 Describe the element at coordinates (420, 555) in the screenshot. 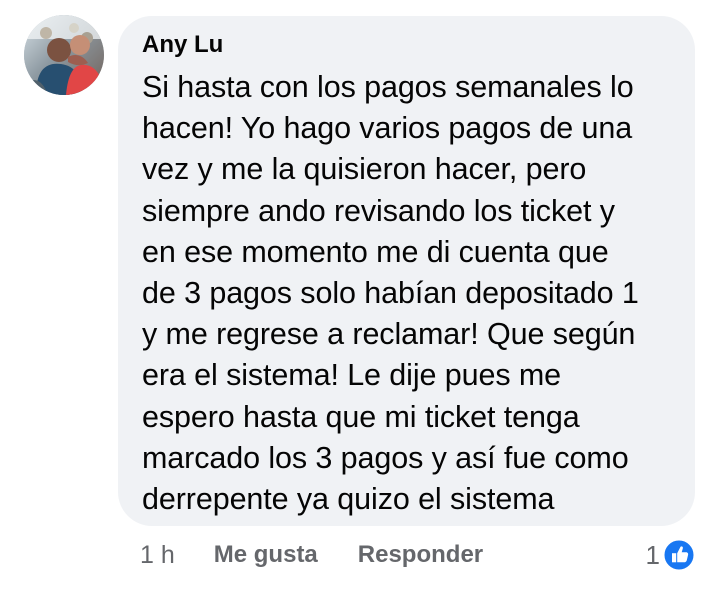

I see `reply-button: Responder` at that location.